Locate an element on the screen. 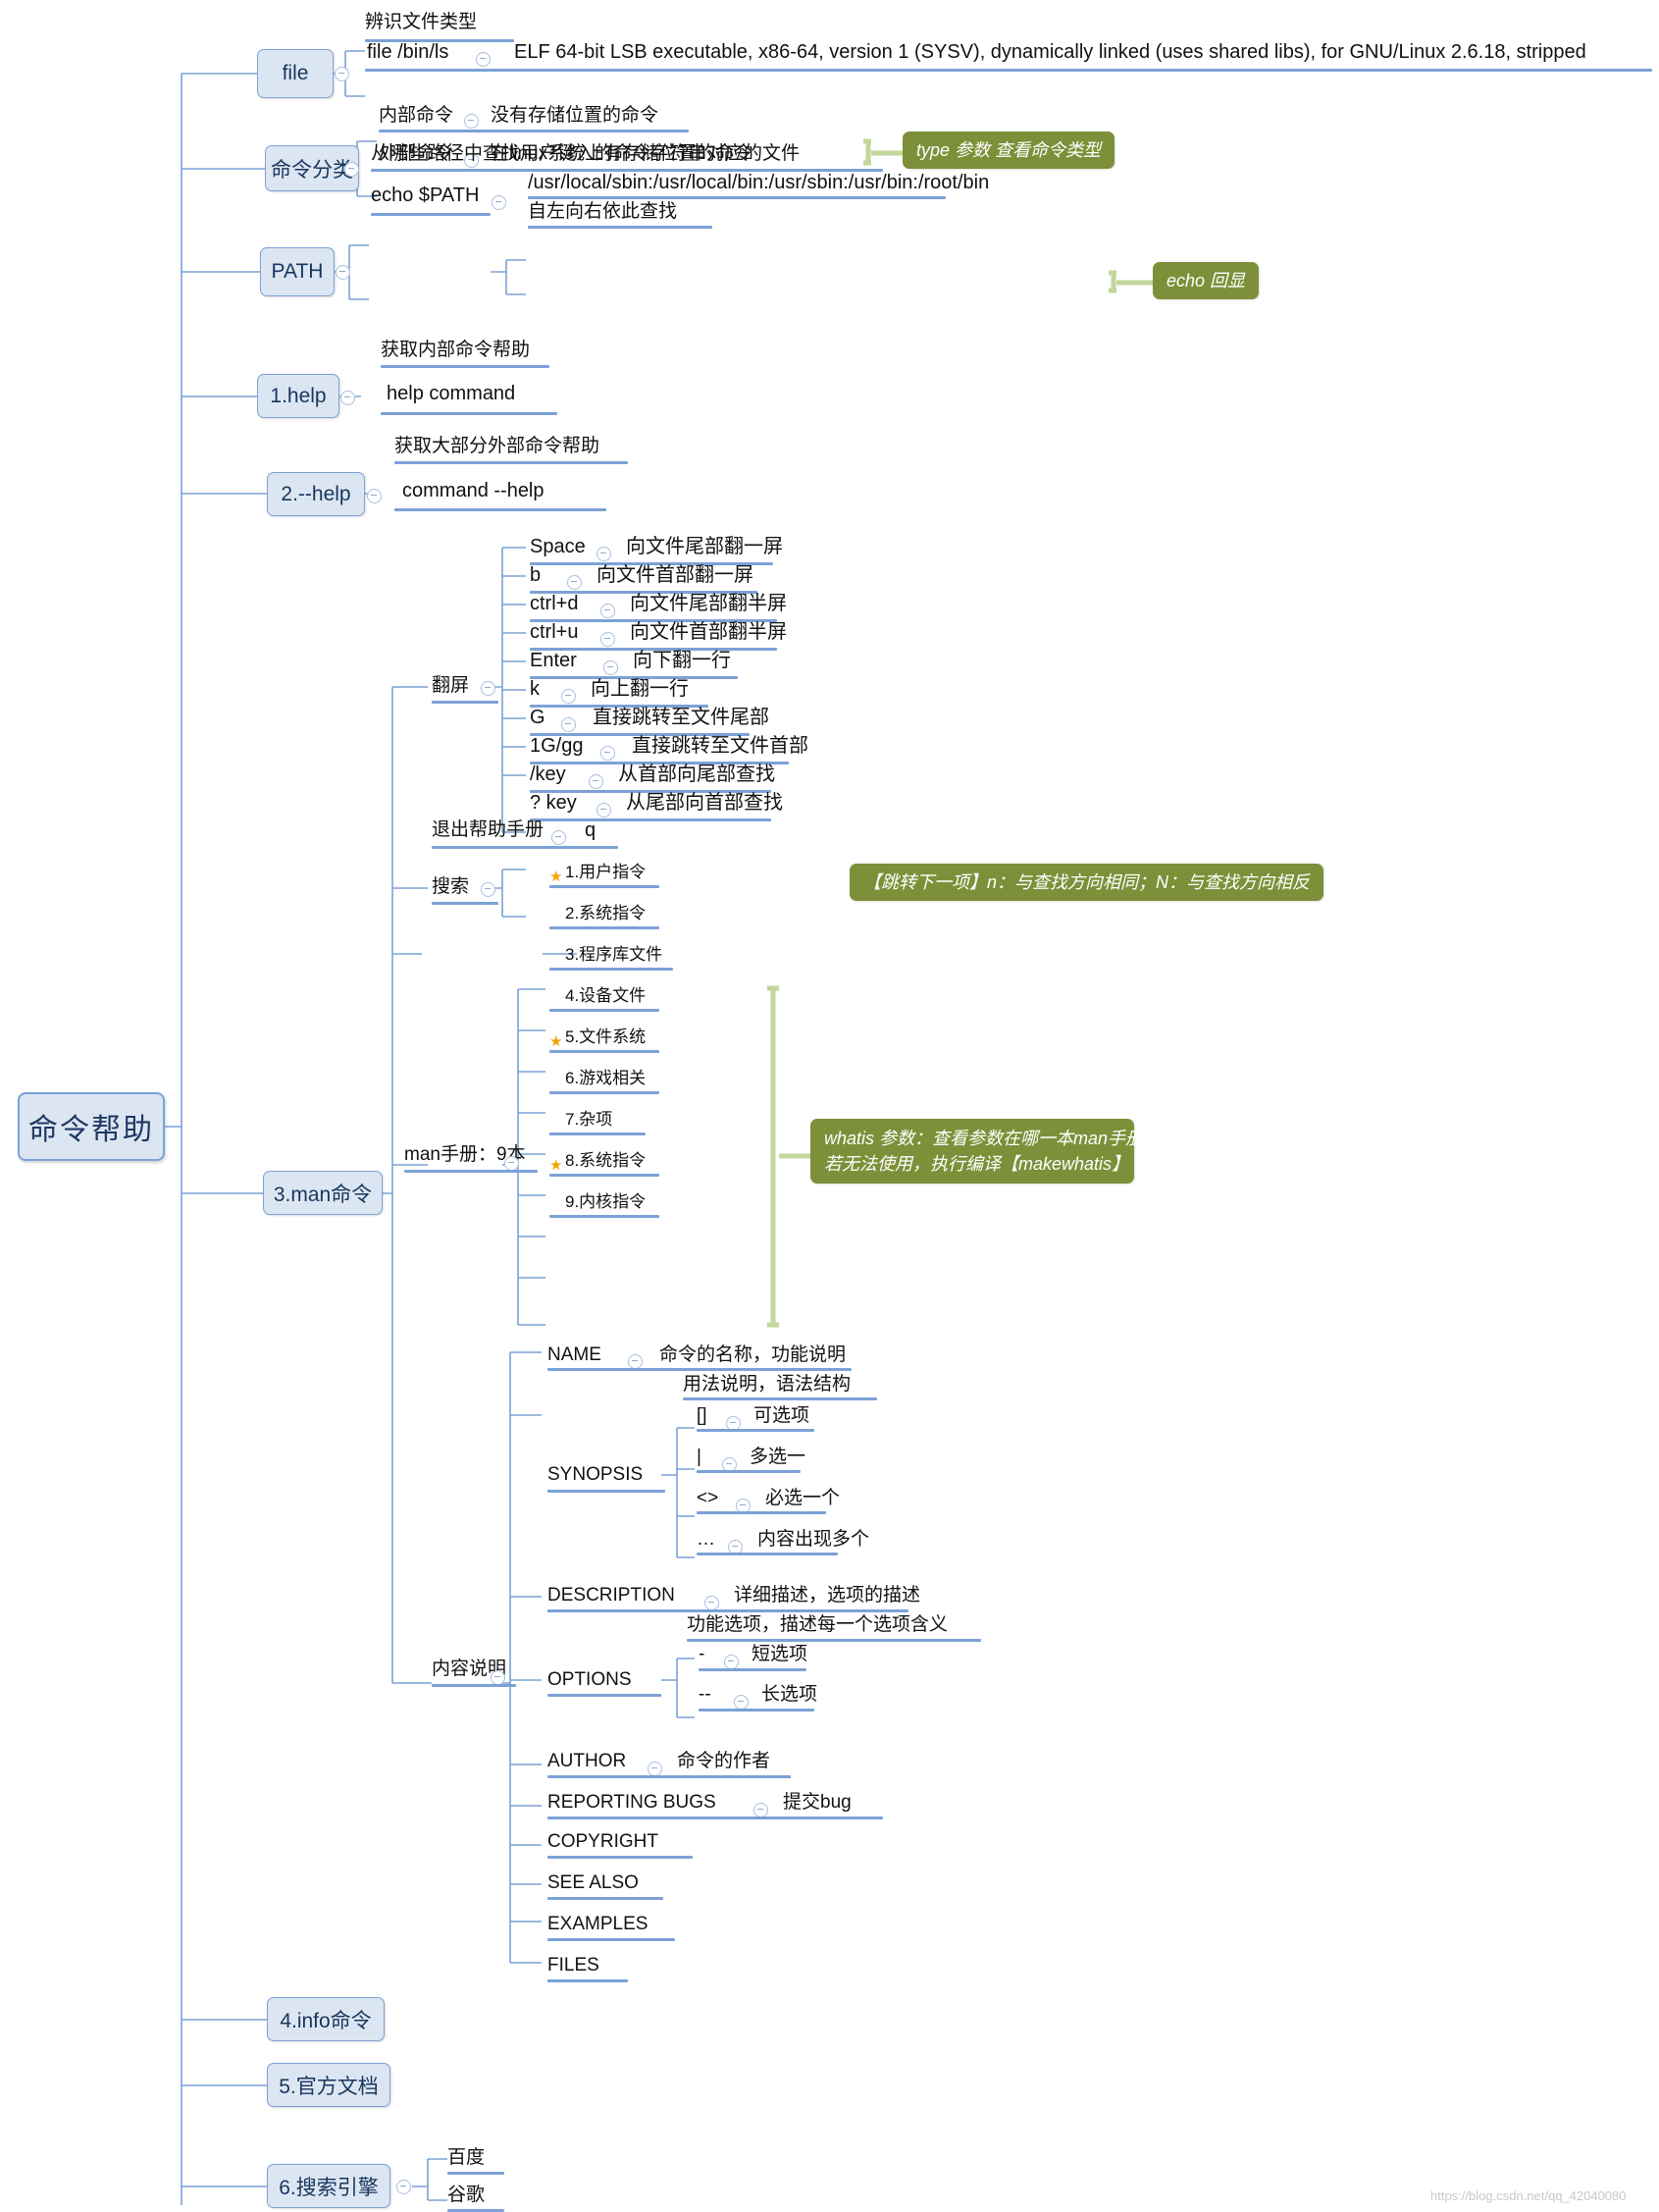  path-desc: 从哪些路径中查找用户键入的命令字符串对应的文件 is located at coordinates (586, 153).